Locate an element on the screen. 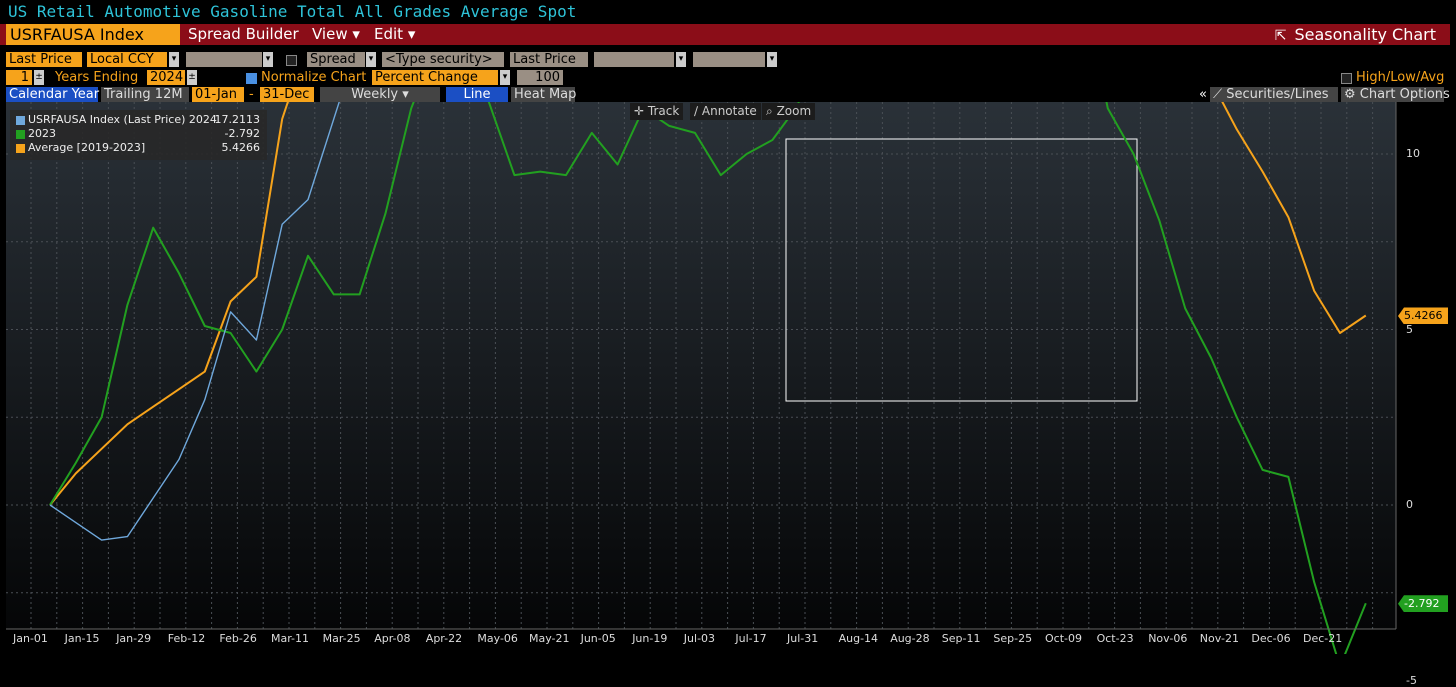 The height and width of the screenshot is (687, 1456). annotate-label: Annotate is located at coordinates (729, 111).